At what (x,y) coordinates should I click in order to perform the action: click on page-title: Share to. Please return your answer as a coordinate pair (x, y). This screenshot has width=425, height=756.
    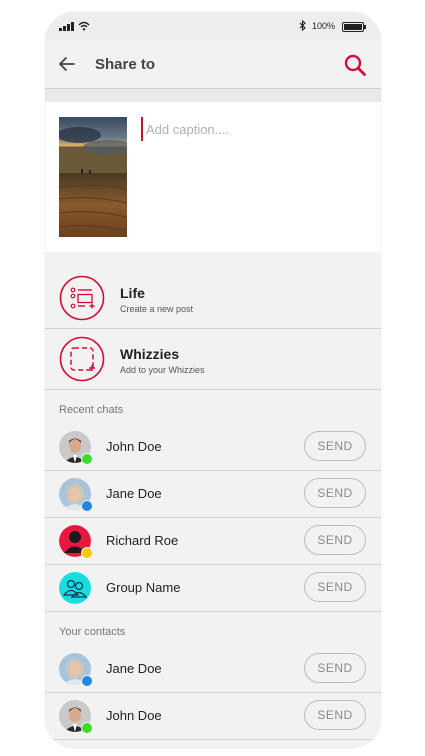
    Looking at the image, I should click on (125, 64).